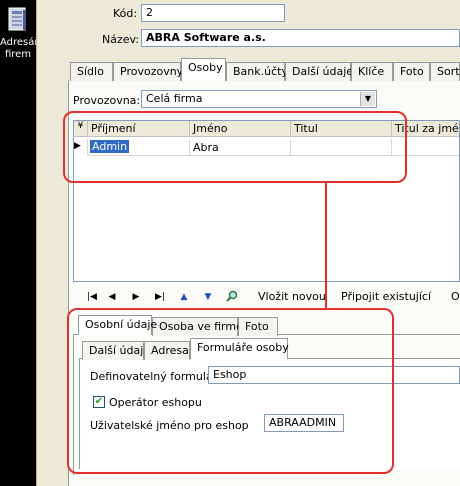 The height and width of the screenshot is (486, 460). What do you see at coordinates (326, 246) in the screenshot?
I see `highlight-connector` at bounding box center [326, 246].